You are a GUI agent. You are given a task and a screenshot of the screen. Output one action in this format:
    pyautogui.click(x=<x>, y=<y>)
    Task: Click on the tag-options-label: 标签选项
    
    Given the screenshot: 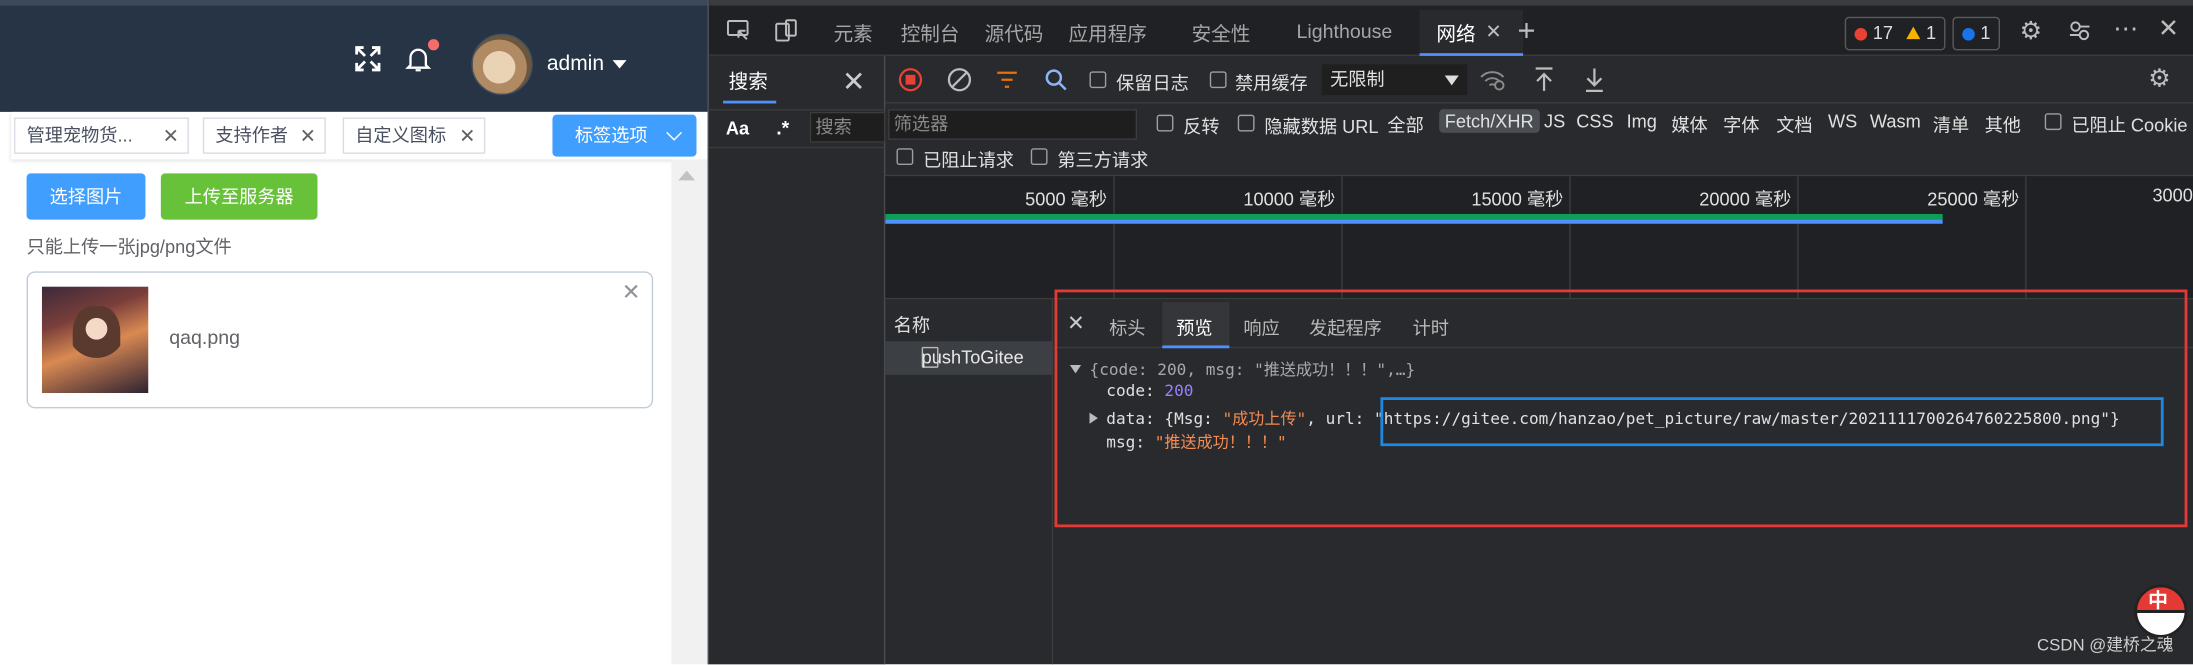 What is the action you would take?
    pyautogui.click(x=611, y=135)
    